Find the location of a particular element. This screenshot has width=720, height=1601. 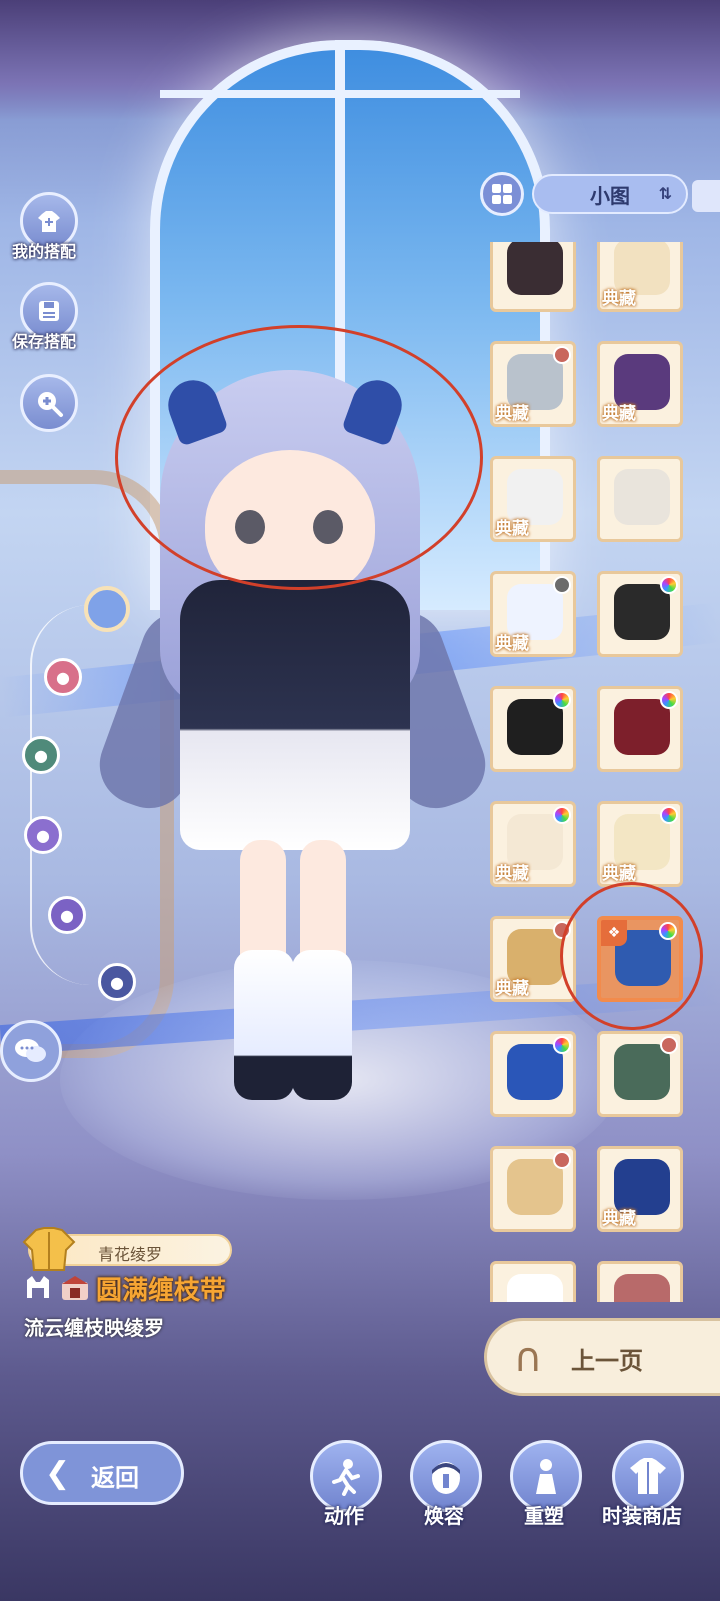

view-size-toggle: 小图 ⇅ is located at coordinates (610, 194).